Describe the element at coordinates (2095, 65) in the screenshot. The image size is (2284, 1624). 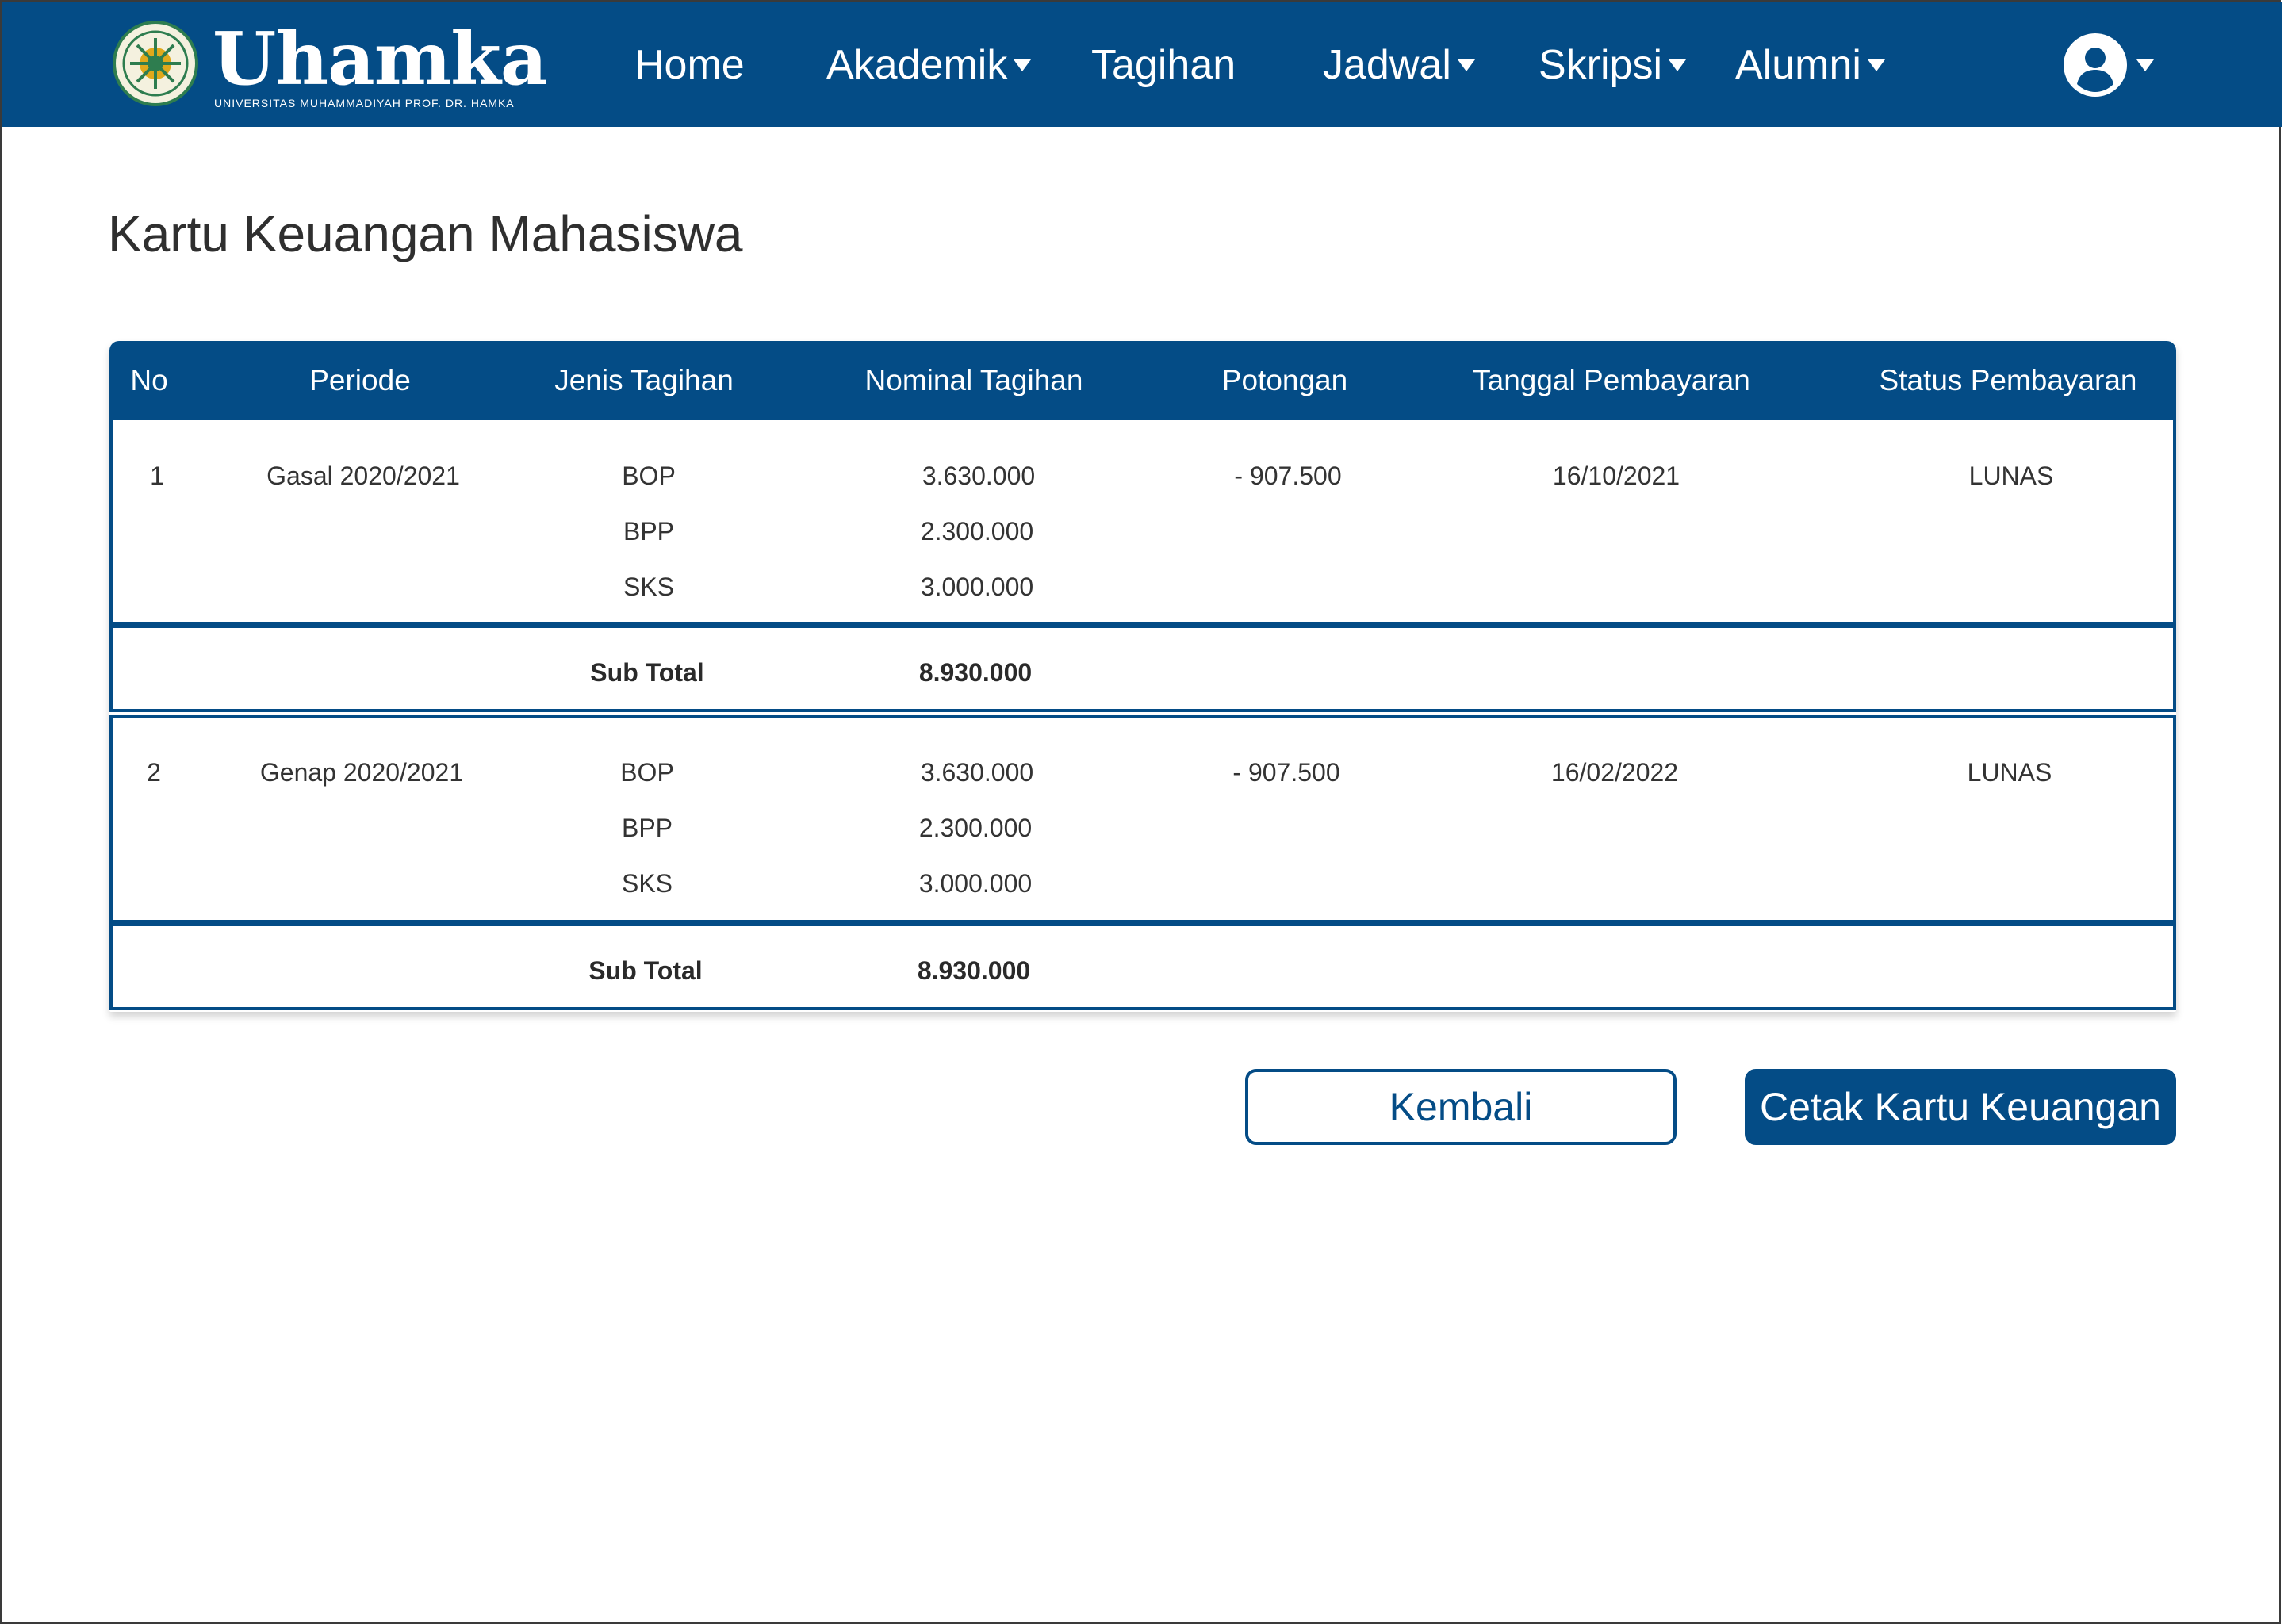
I see `user-circle-icon` at that location.